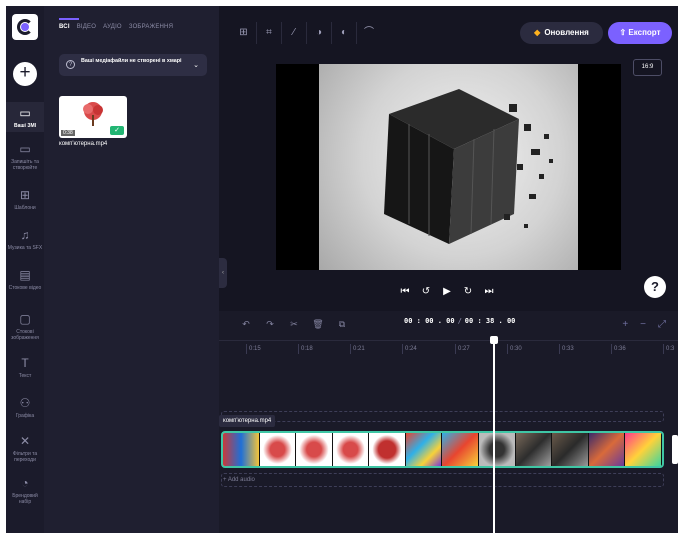  What do you see at coordinates (305, 349) in the screenshot?
I see `ruler-tick: 0:18` at bounding box center [305, 349].